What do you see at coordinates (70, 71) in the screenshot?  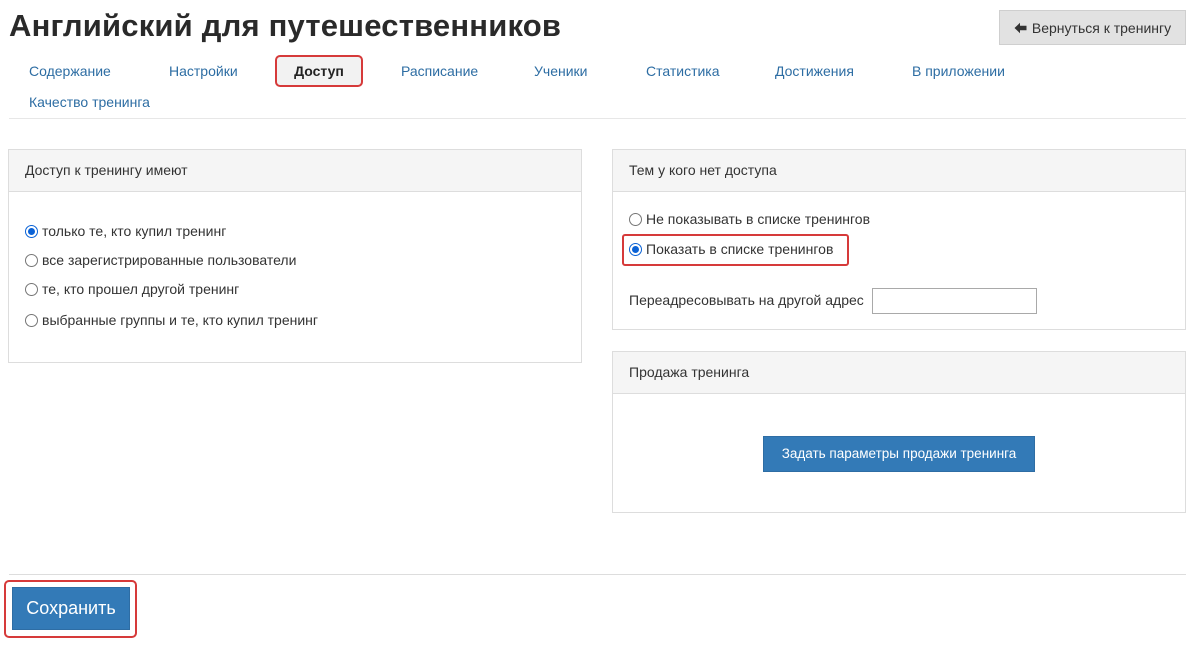 I see `tab-content: Содержание` at bounding box center [70, 71].